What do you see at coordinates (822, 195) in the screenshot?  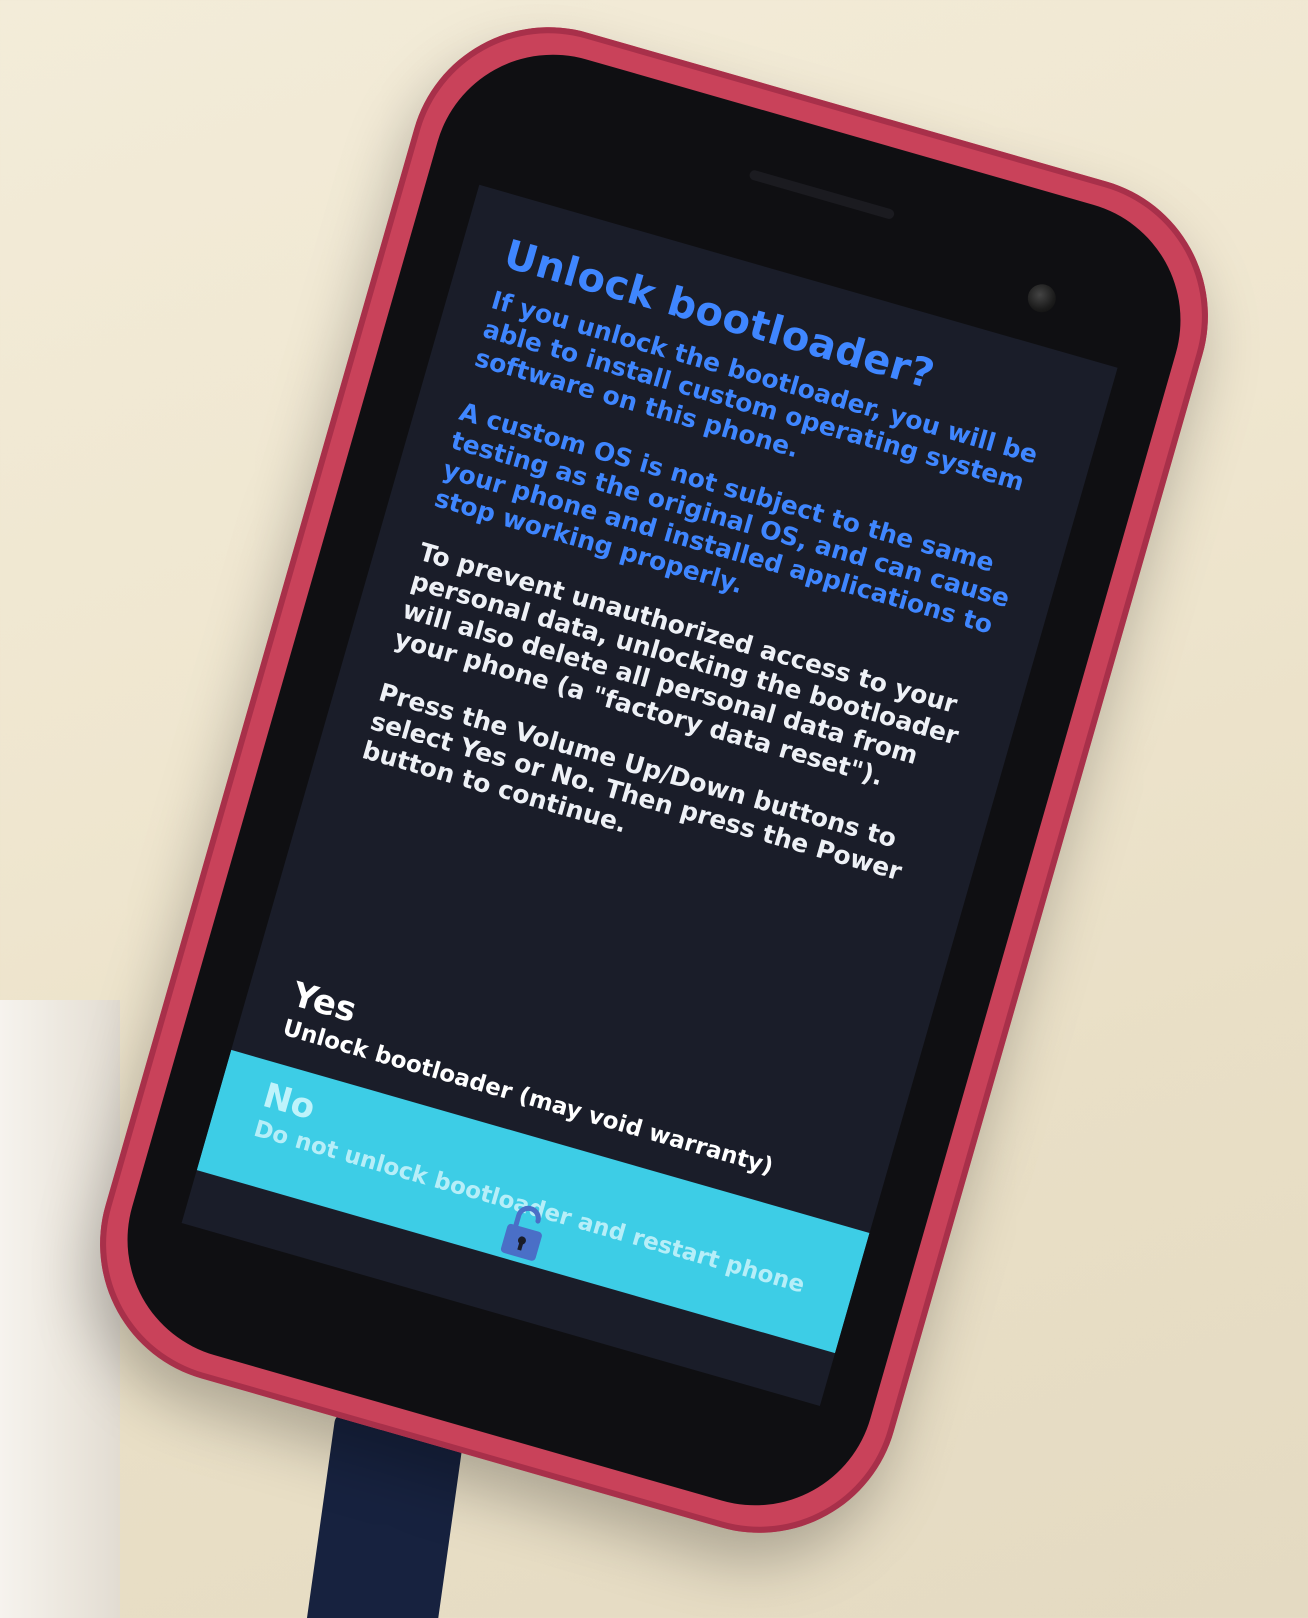 I see `earpiece-speaker` at bounding box center [822, 195].